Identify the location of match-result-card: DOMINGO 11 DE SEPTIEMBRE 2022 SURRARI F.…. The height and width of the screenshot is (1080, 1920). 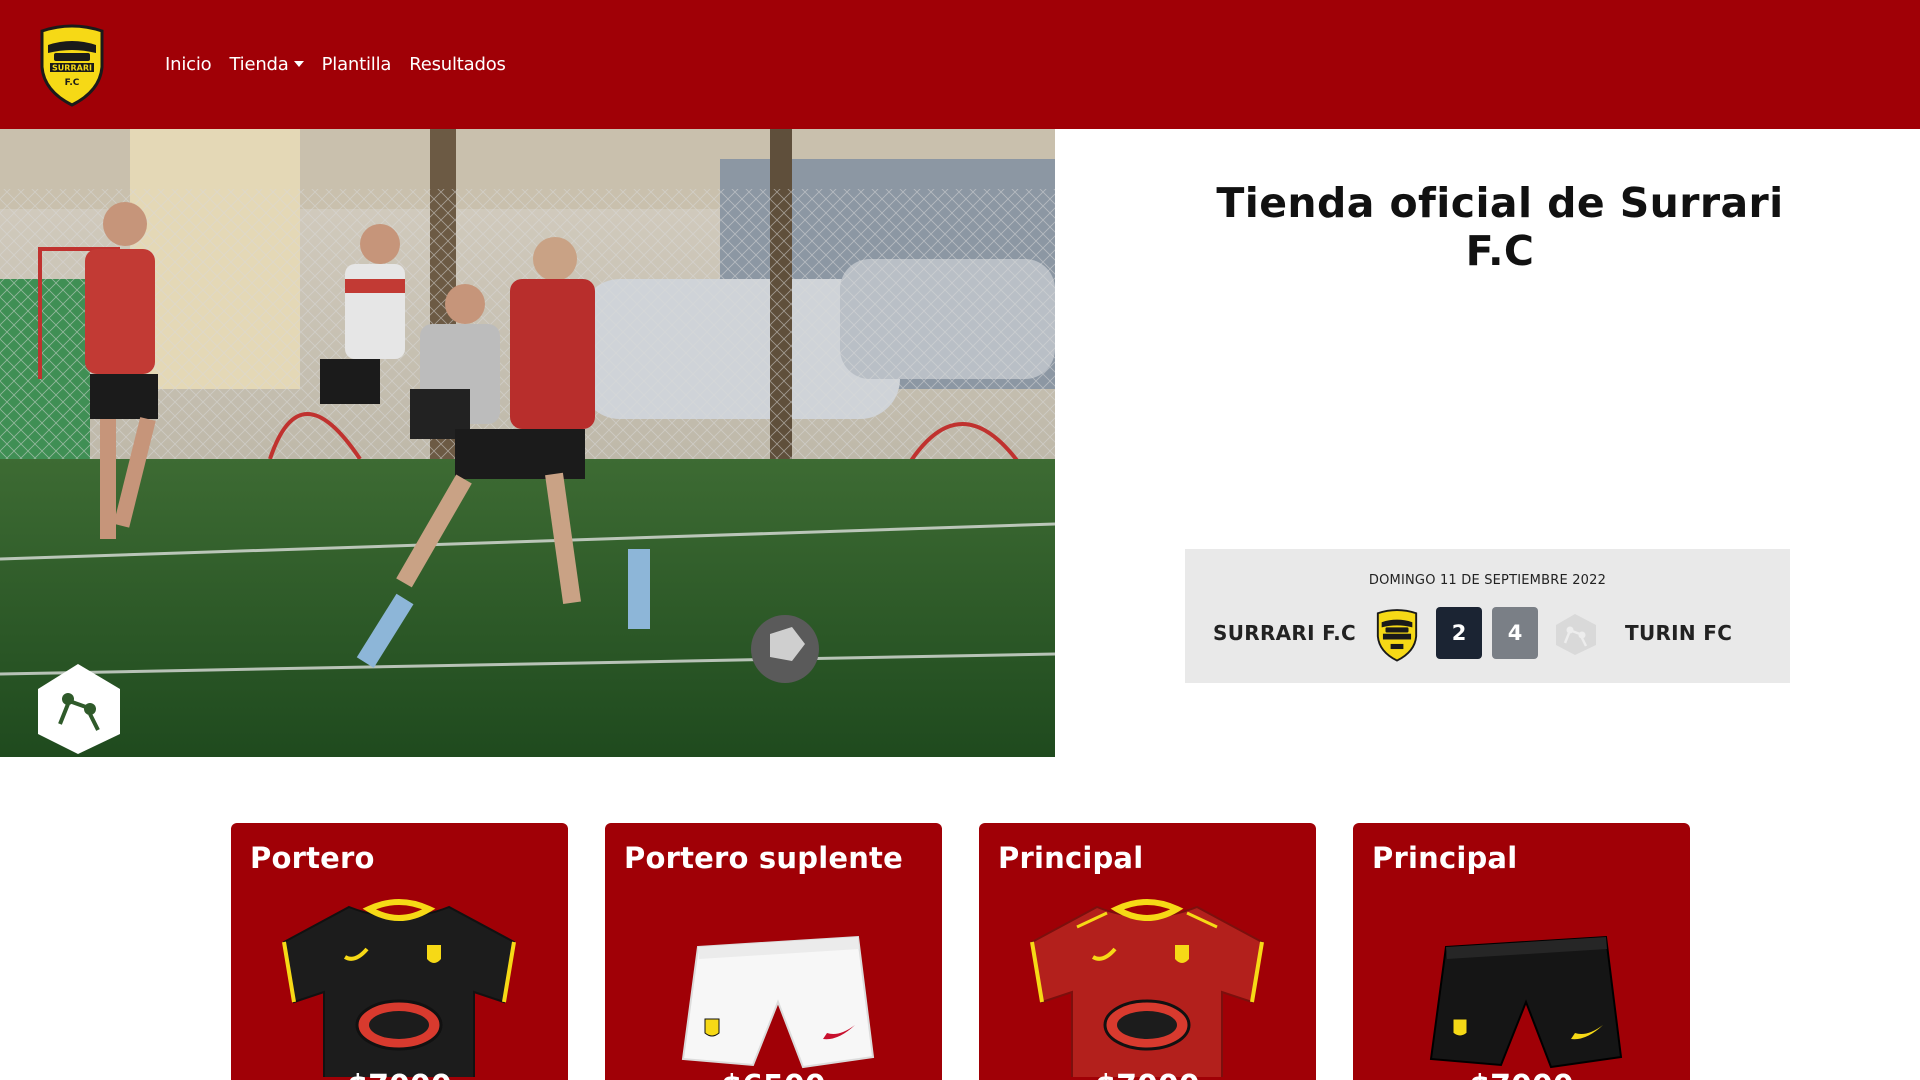
(1487, 616).